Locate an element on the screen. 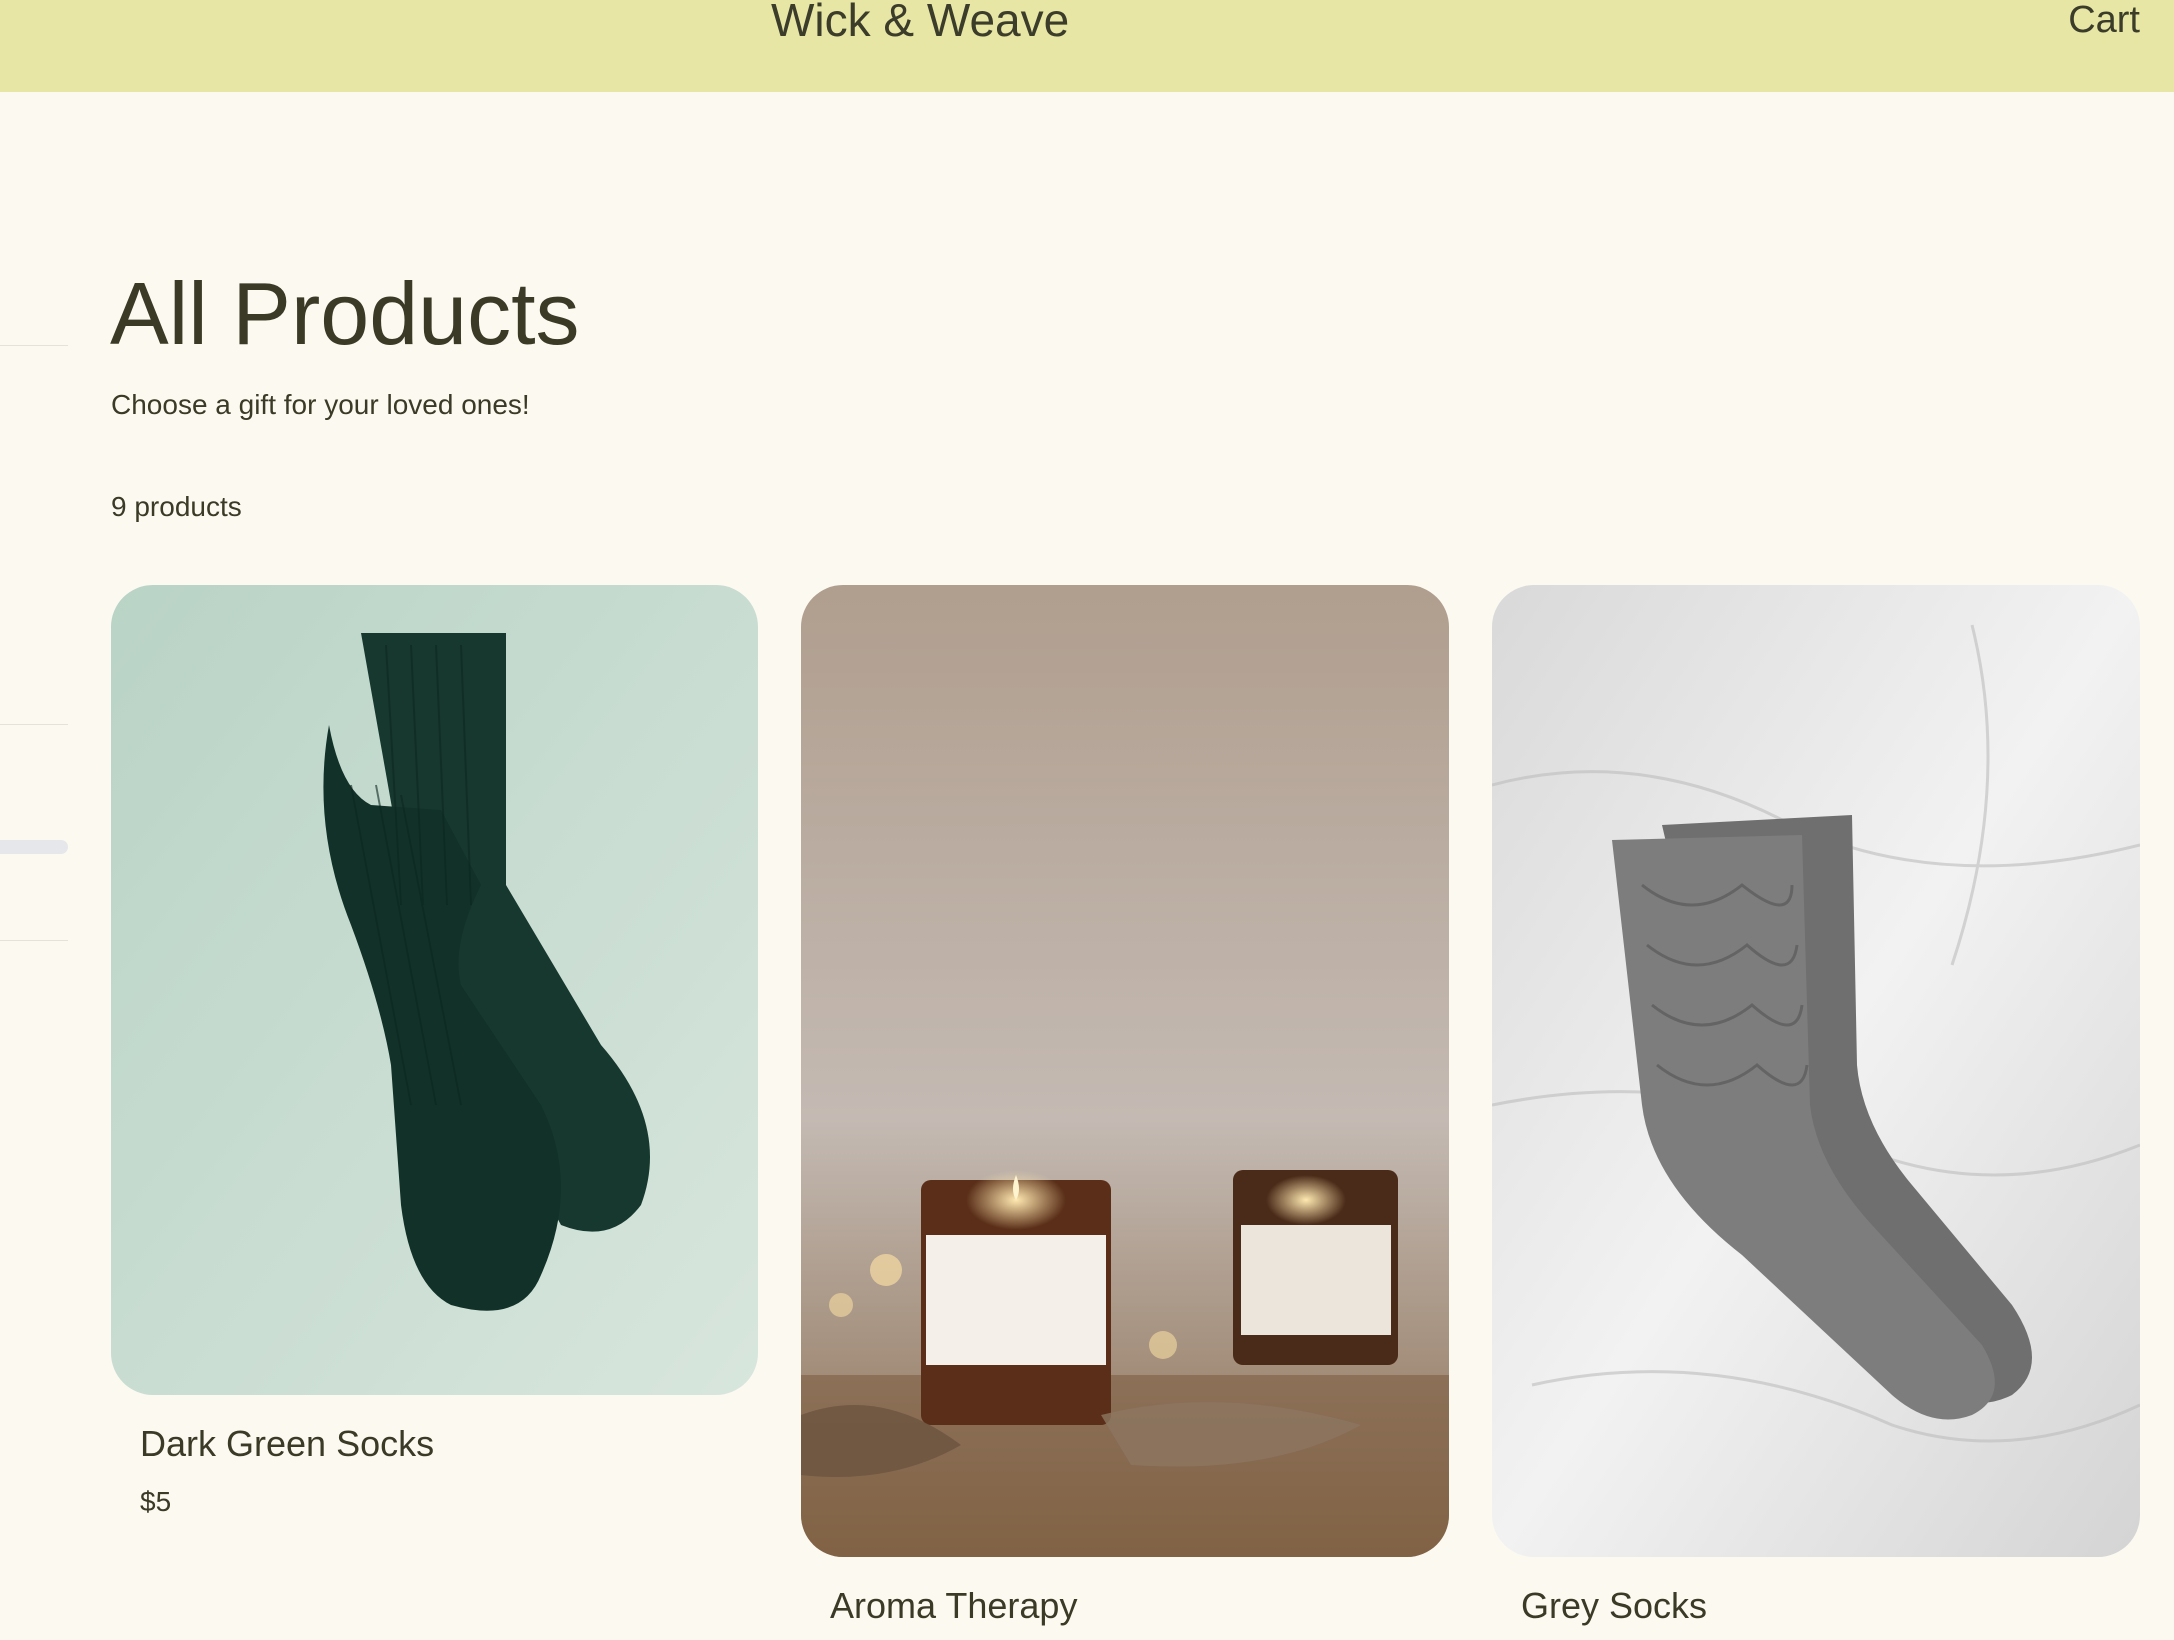 This screenshot has width=2174, height=1640. product-price: $5 is located at coordinates (156, 1501).